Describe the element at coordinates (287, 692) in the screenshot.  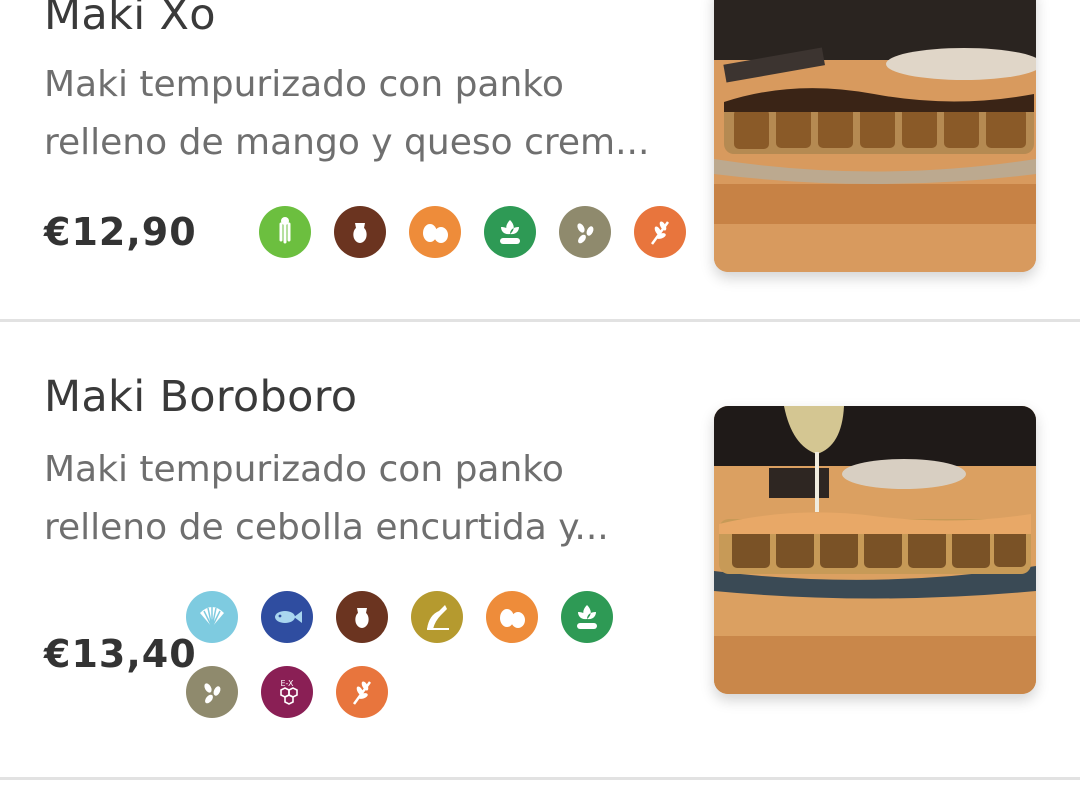
I see `additives-icon: E-X` at that location.